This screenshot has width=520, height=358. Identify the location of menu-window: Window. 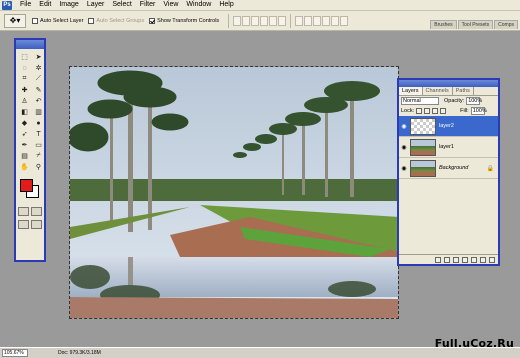
(198, 5).